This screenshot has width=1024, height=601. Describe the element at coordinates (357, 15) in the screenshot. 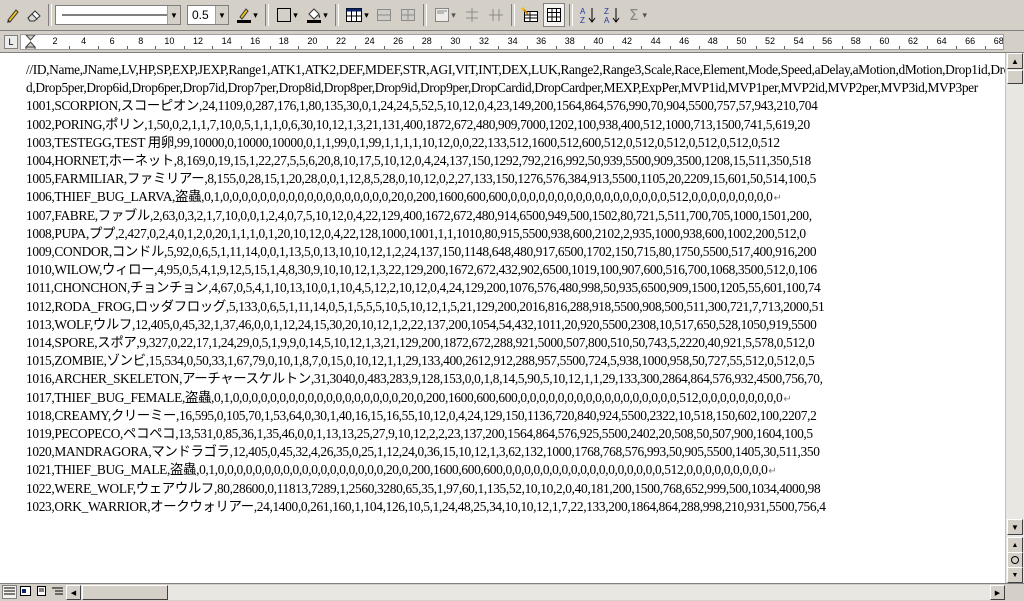

I see `insert-table-button: ▾` at that location.